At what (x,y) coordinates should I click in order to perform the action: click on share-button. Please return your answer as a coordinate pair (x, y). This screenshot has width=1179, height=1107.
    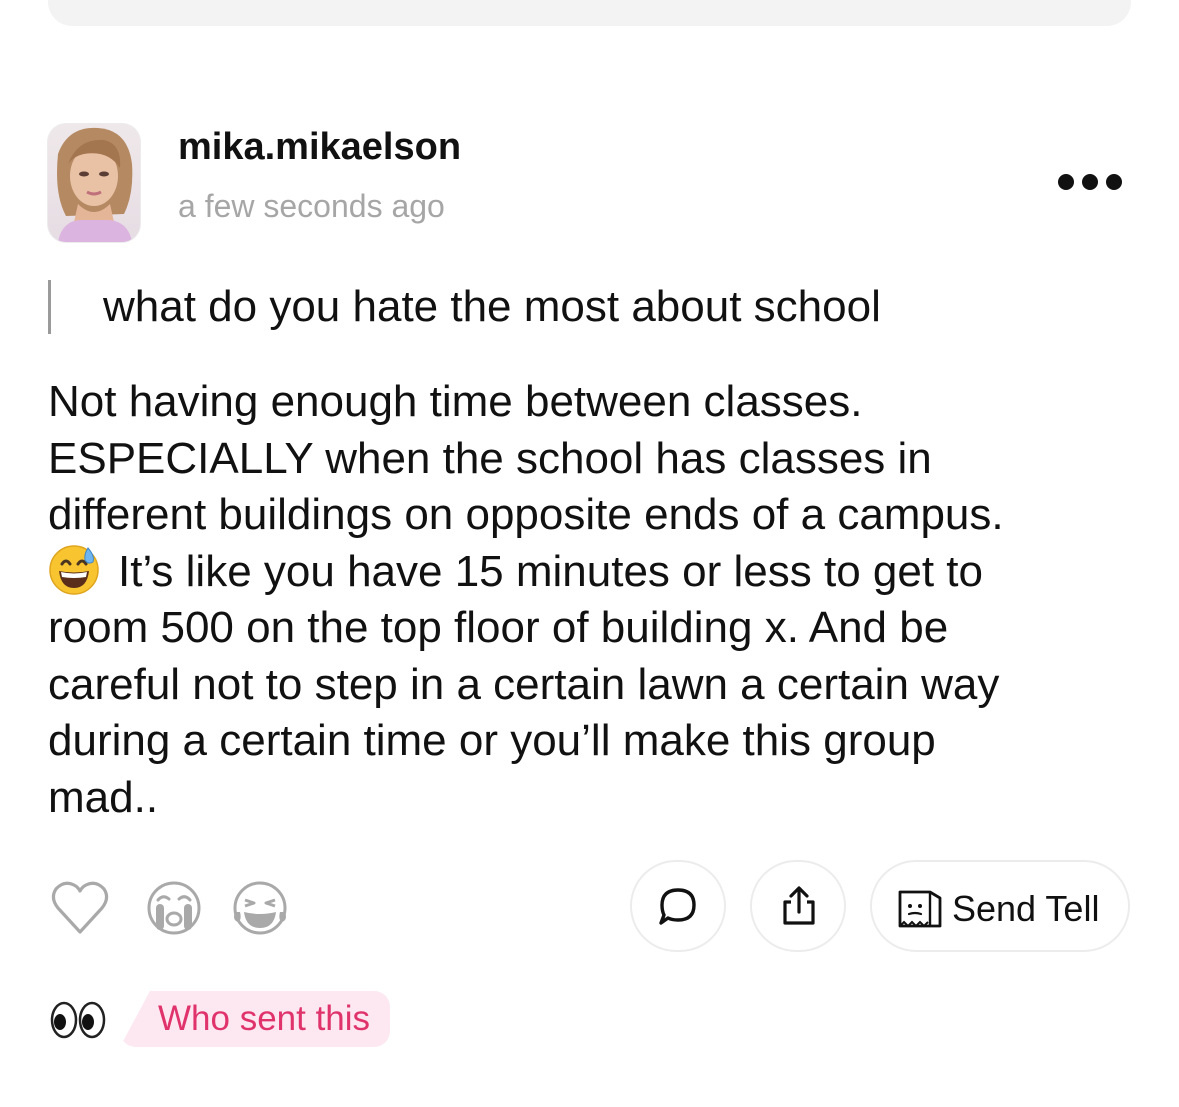
    Looking at the image, I should click on (798, 906).